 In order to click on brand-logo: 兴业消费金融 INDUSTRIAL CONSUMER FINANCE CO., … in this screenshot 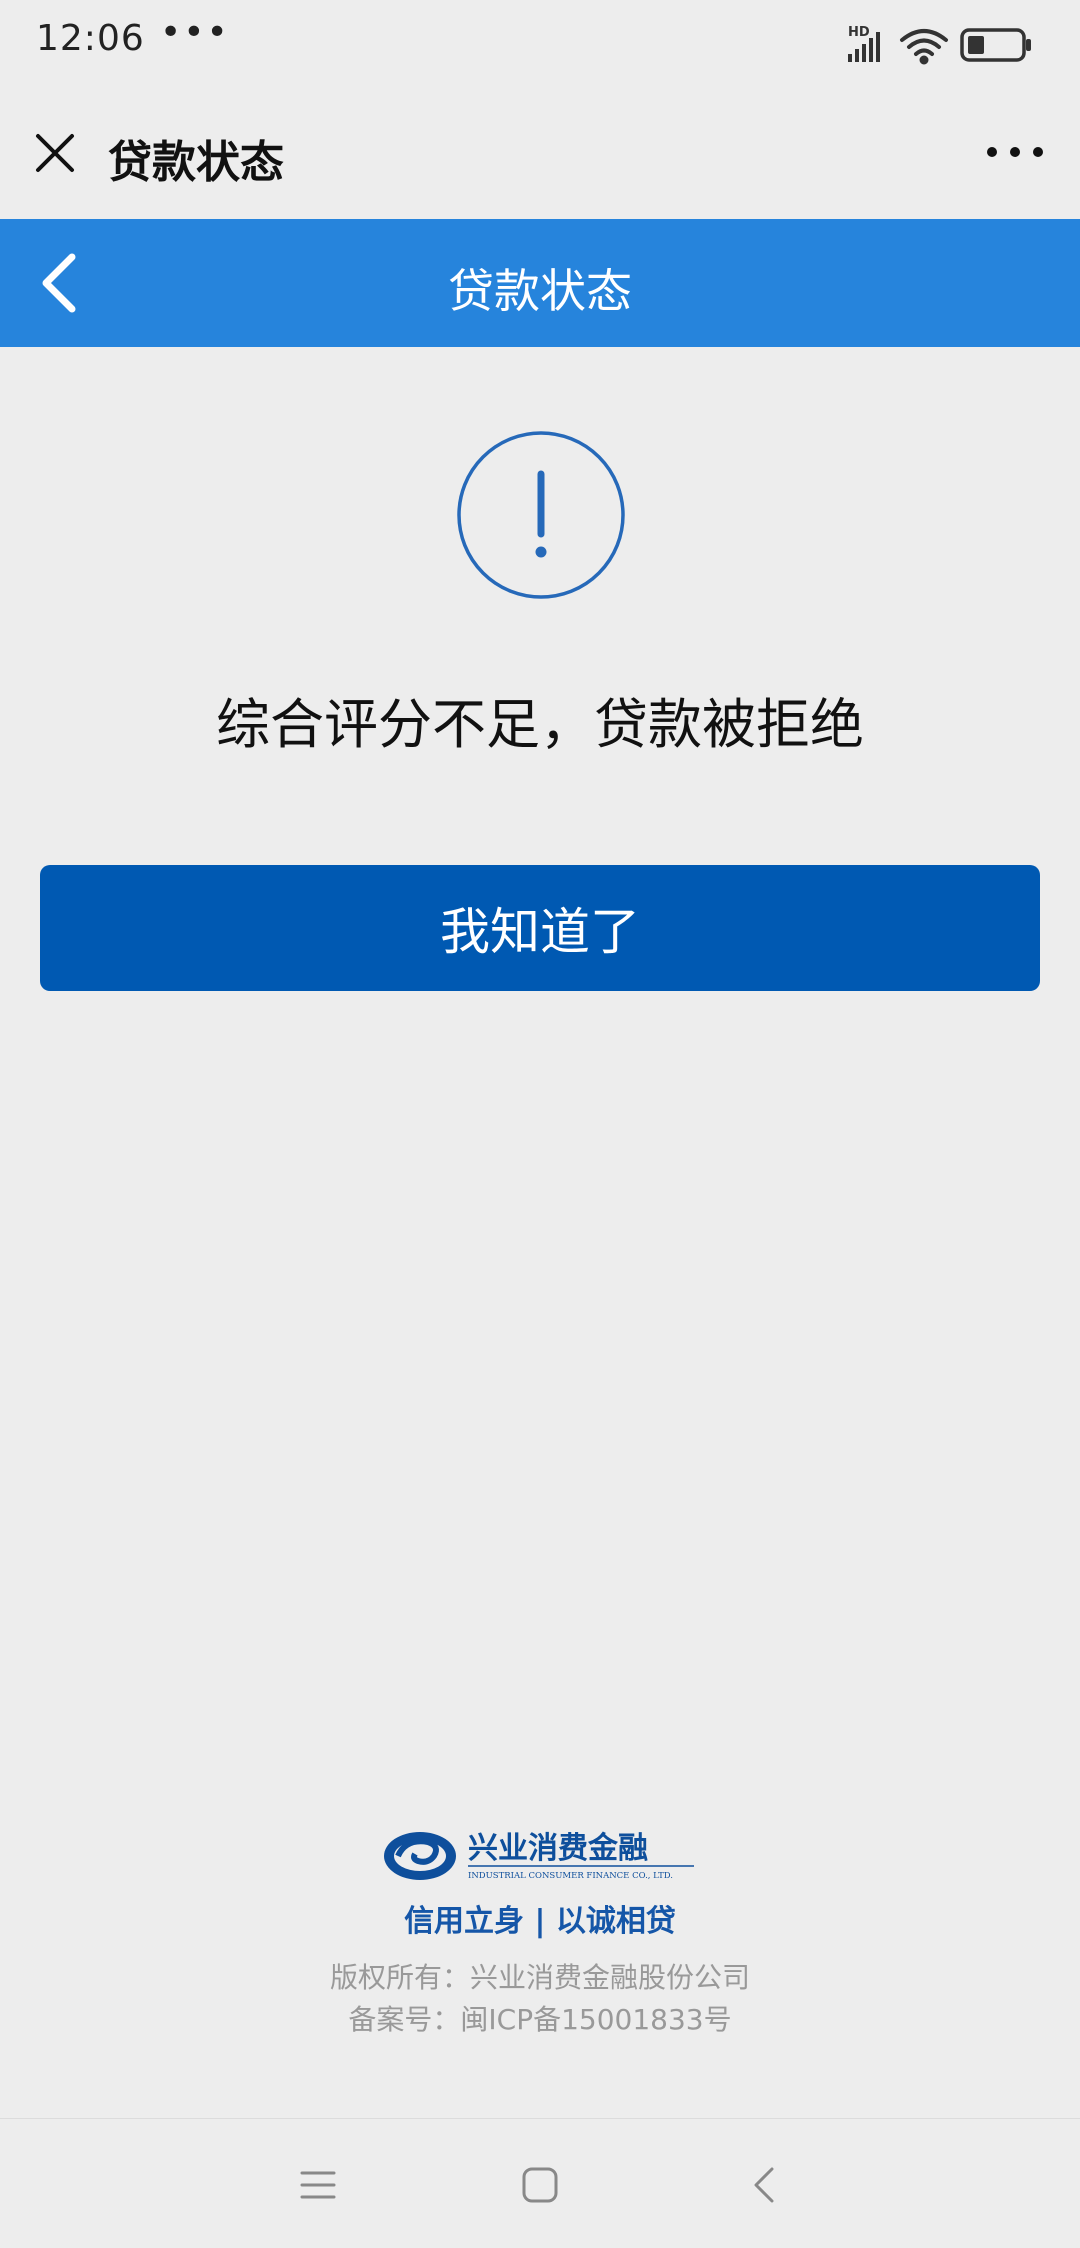, I will do `click(539, 1856)`.